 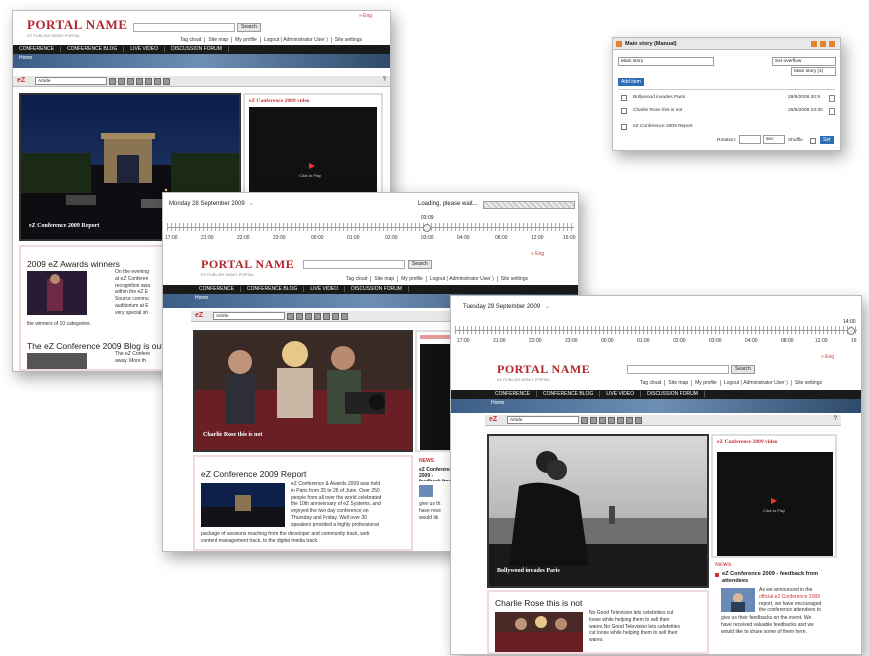 What do you see at coordinates (64, 226) in the screenshot?
I see `main-story-caption: eZ Conference 2009 Report` at bounding box center [64, 226].